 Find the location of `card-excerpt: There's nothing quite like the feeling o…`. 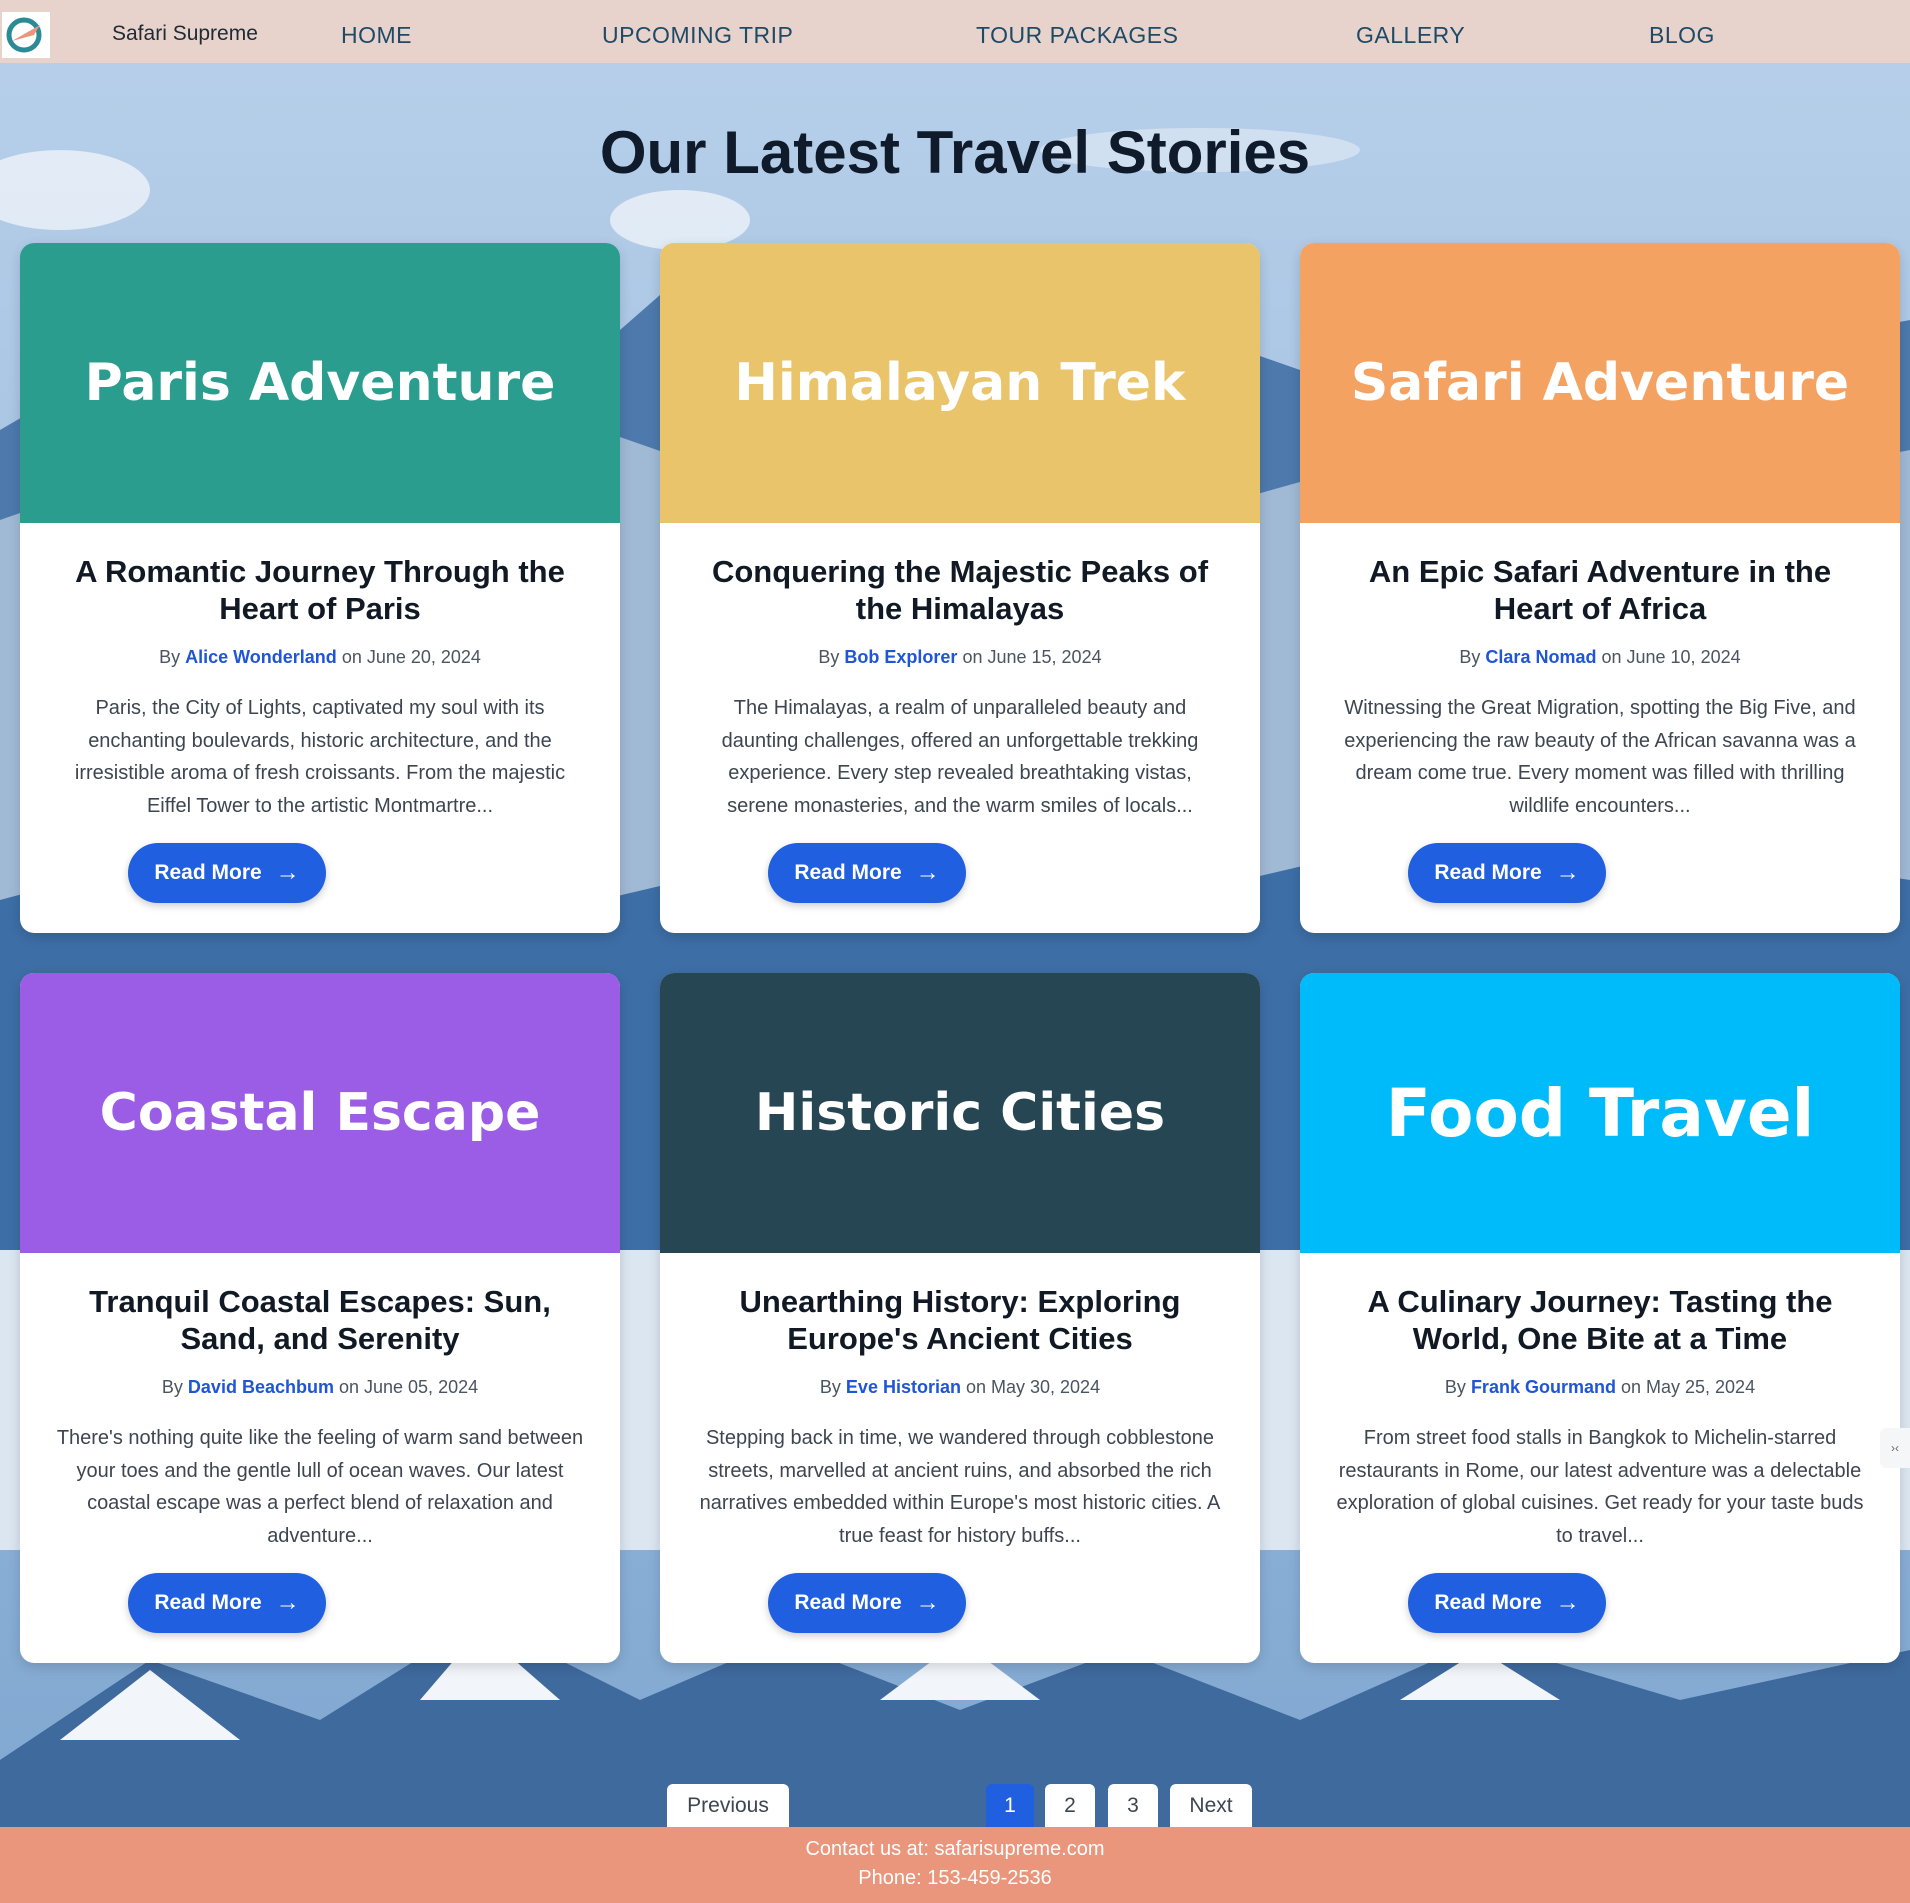

card-excerpt: There's nothing quite like the feeling o… is located at coordinates (320, 1487).